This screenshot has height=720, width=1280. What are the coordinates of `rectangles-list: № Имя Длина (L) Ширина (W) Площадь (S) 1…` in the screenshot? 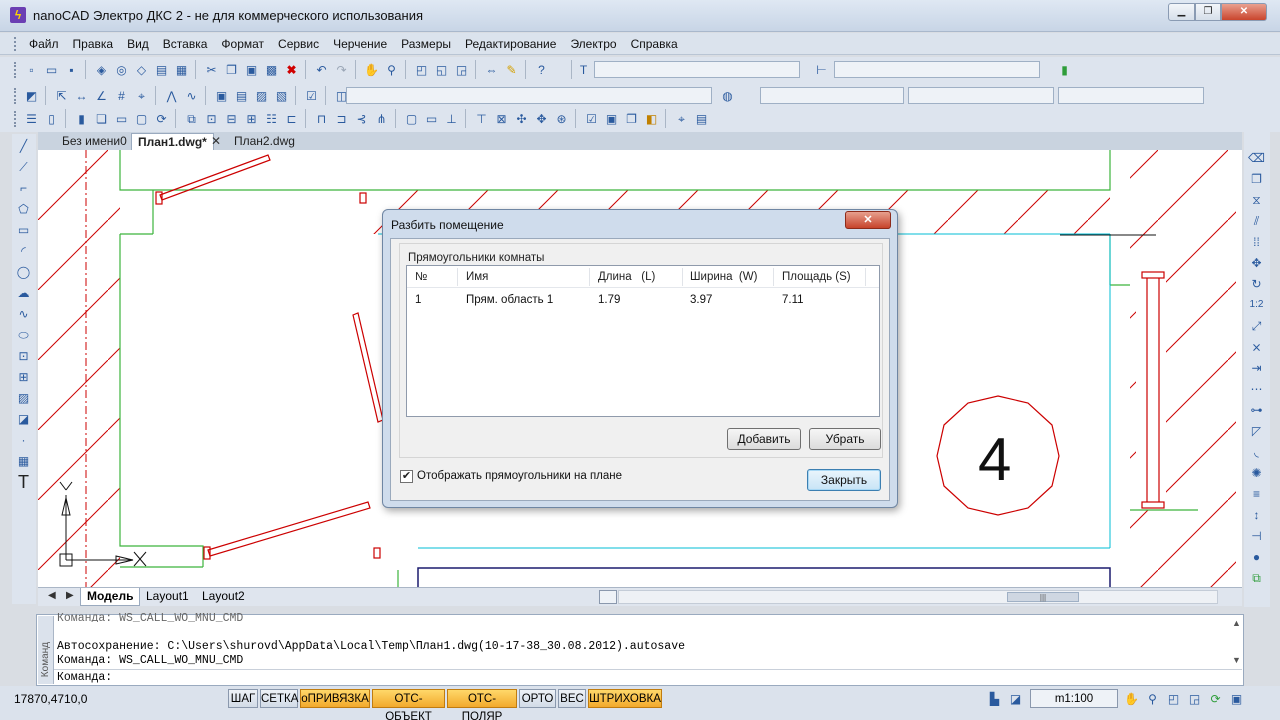 It's located at (643, 341).